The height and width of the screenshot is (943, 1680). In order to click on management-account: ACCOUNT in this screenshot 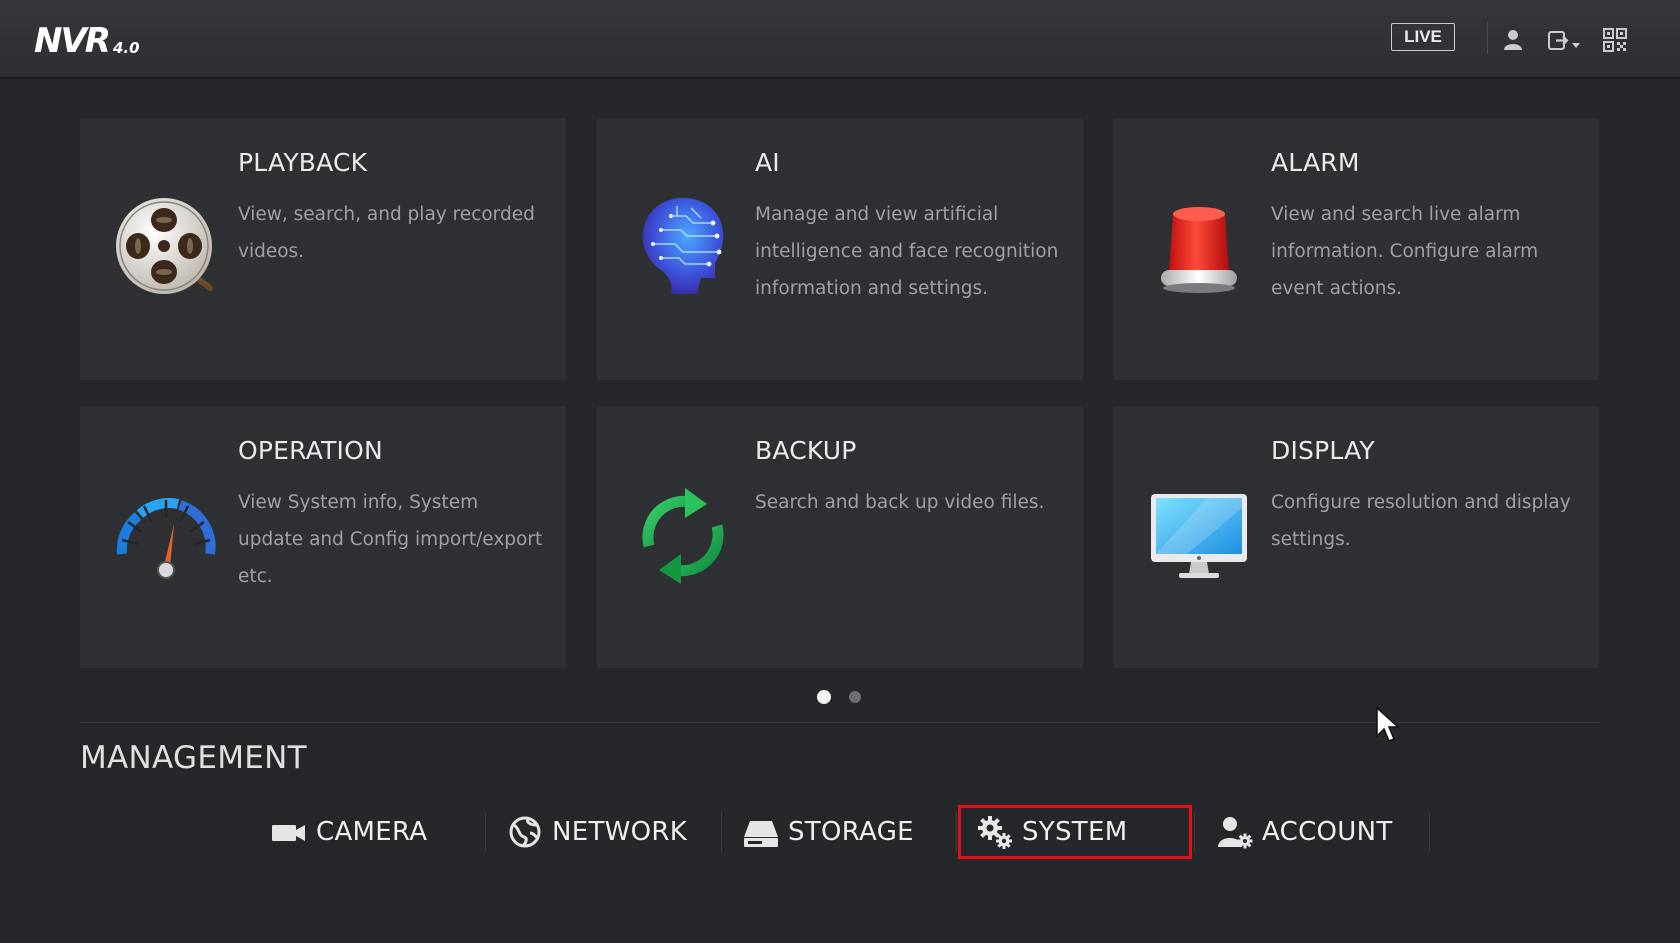, I will do `click(1304, 832)`.